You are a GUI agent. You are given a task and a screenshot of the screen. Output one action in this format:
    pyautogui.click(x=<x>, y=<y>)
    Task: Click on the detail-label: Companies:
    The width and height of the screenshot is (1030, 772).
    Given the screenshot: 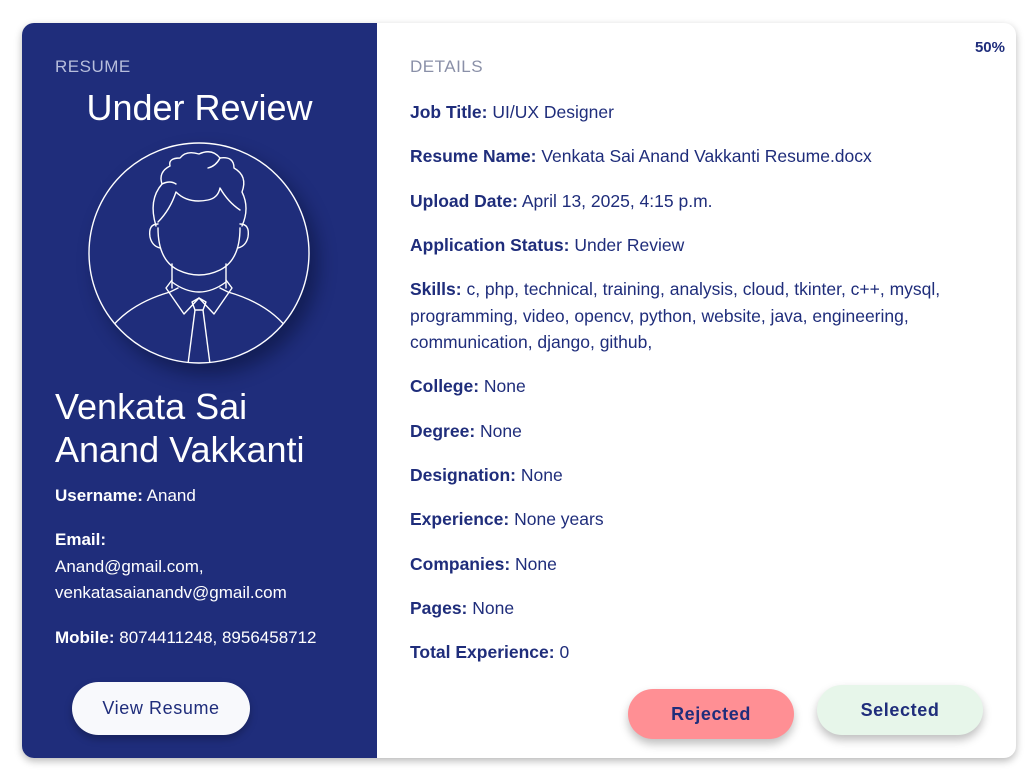 What is the action you would take?
    pyautogui.click(x=460, y=563)
    